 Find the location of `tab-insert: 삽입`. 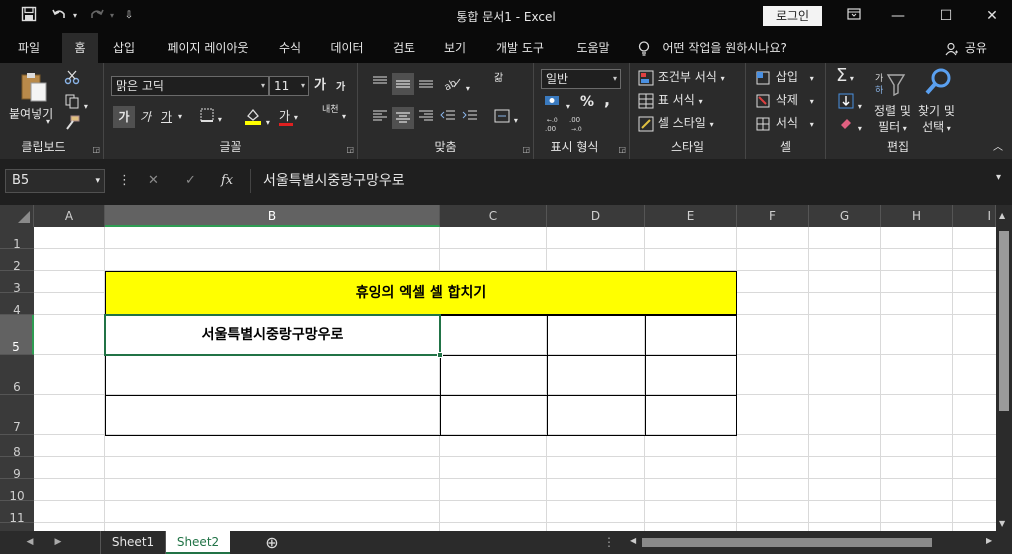

tab-insert: 삽입 is located at coordinates (124, 48).